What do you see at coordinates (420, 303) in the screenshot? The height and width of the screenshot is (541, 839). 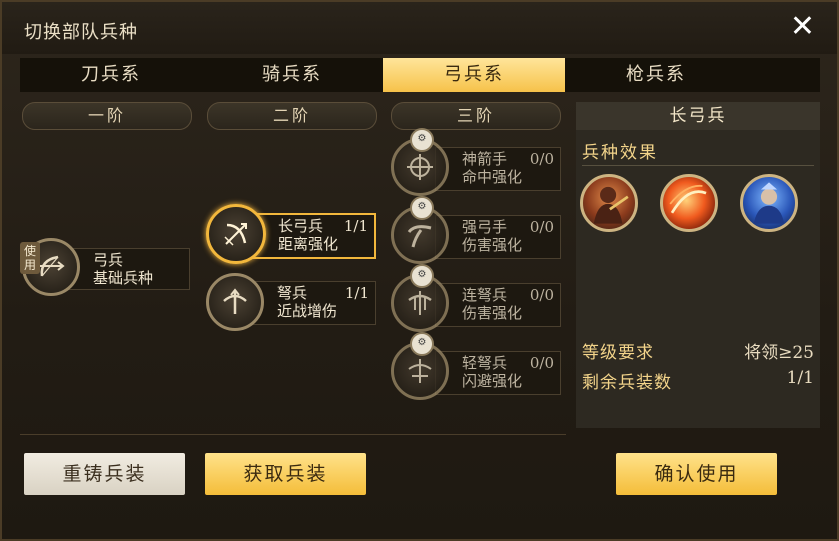 I see `repeater-crossbow-icon` at bounding box center [420, 303].